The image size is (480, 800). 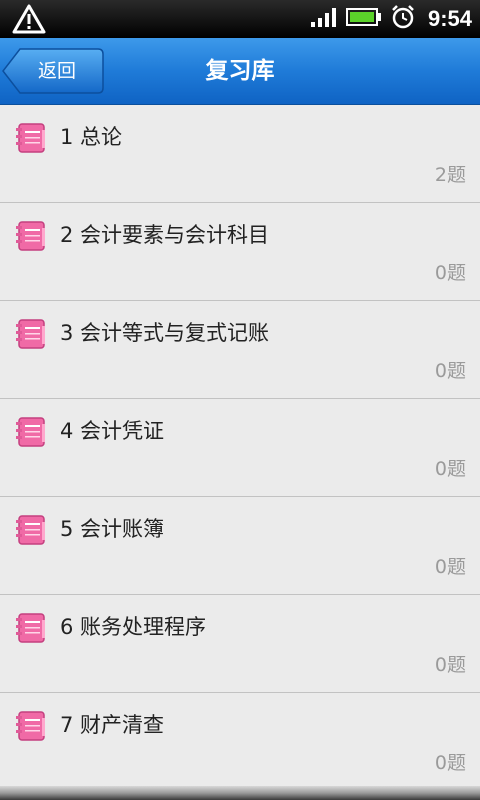 I want to click on list-item: 5 会计账簿 0题, so click(x=240, y=546).